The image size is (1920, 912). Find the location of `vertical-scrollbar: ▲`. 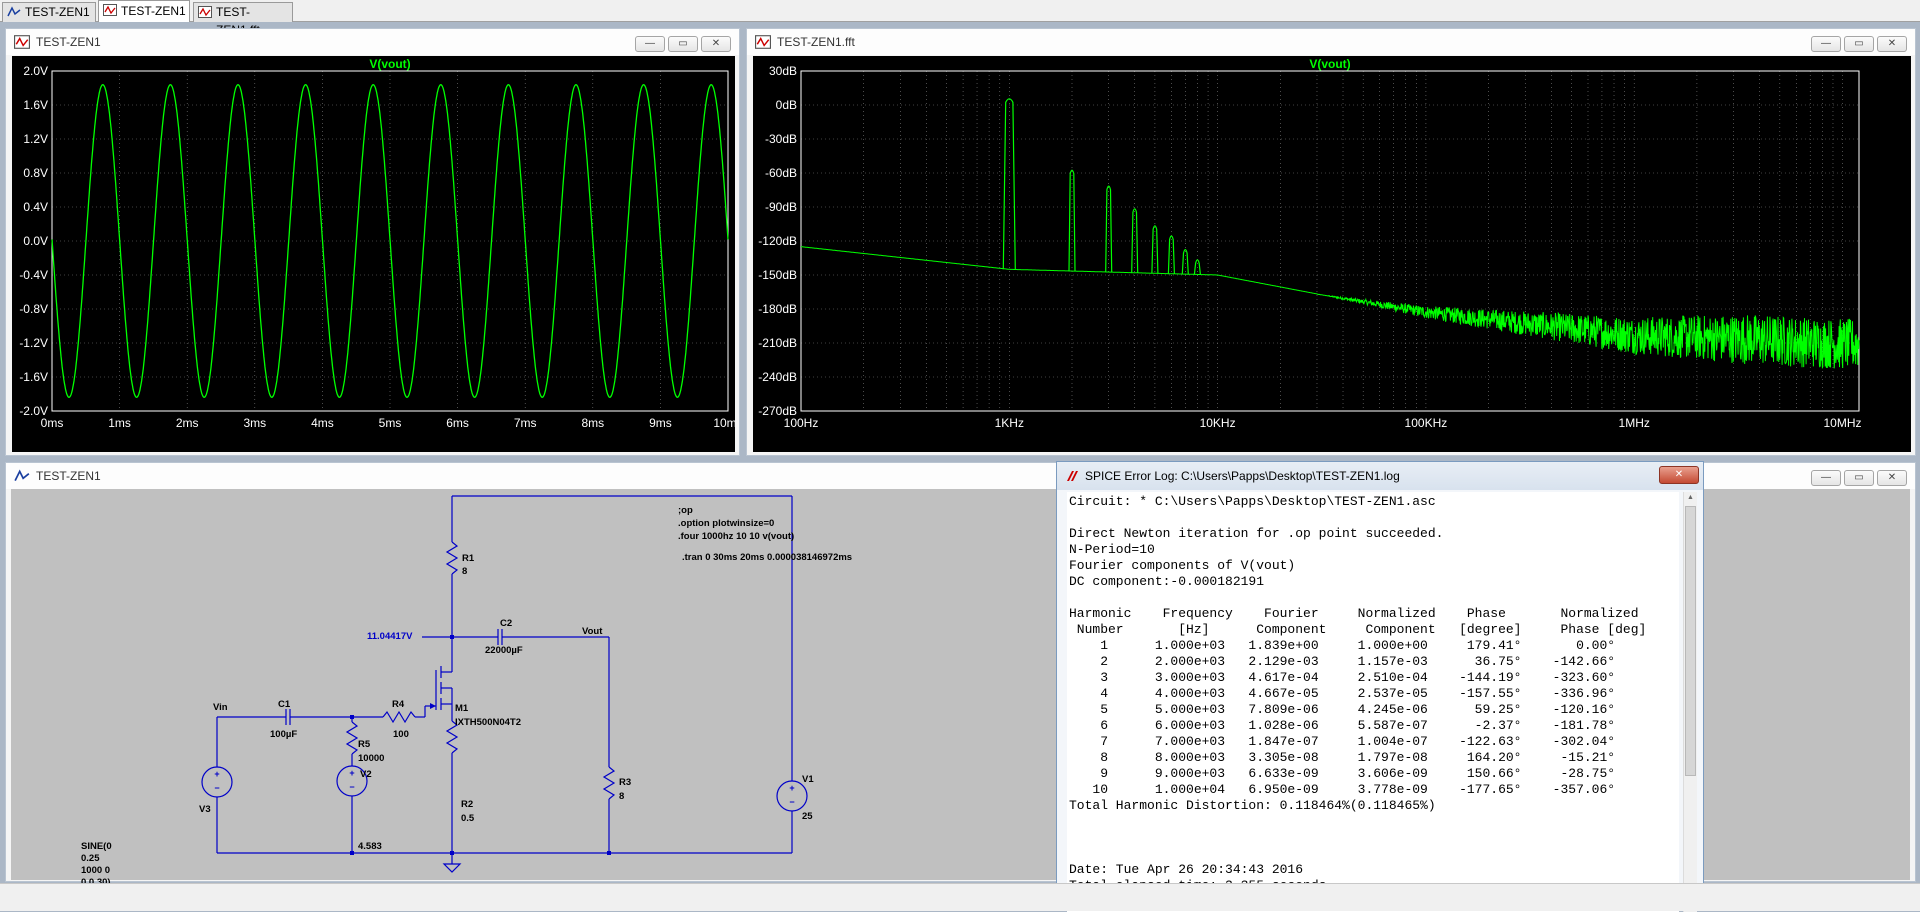

vertical-scrollbar: ▲ is located at coordinates (1690, 702).